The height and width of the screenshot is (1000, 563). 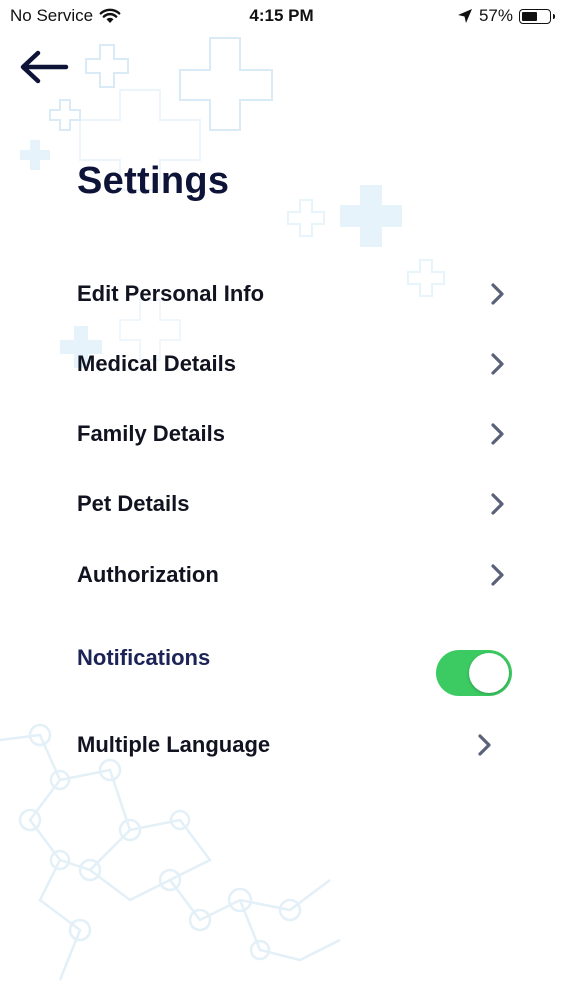 What do you see at coordinates (148, 574) in the screenshot?
I see `menu-item-label: Authorization` at bounding box center [148, 574].